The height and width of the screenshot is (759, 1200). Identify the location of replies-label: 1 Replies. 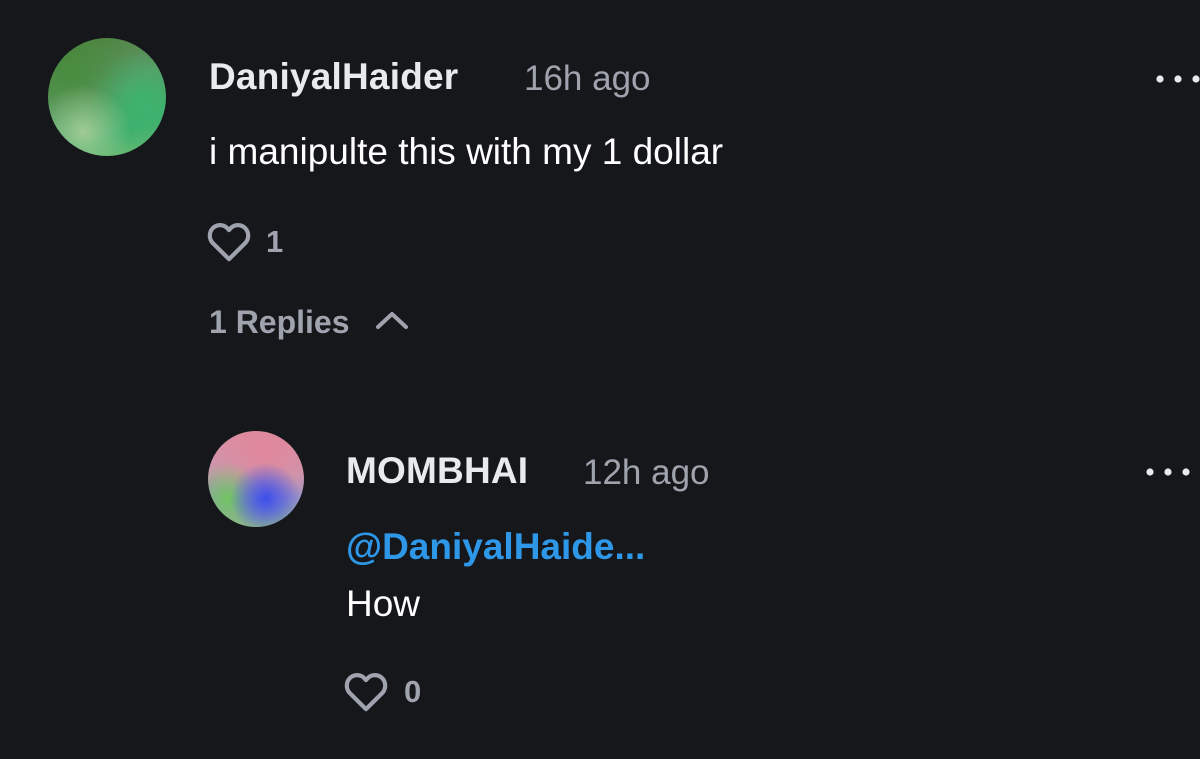
(279, 322).